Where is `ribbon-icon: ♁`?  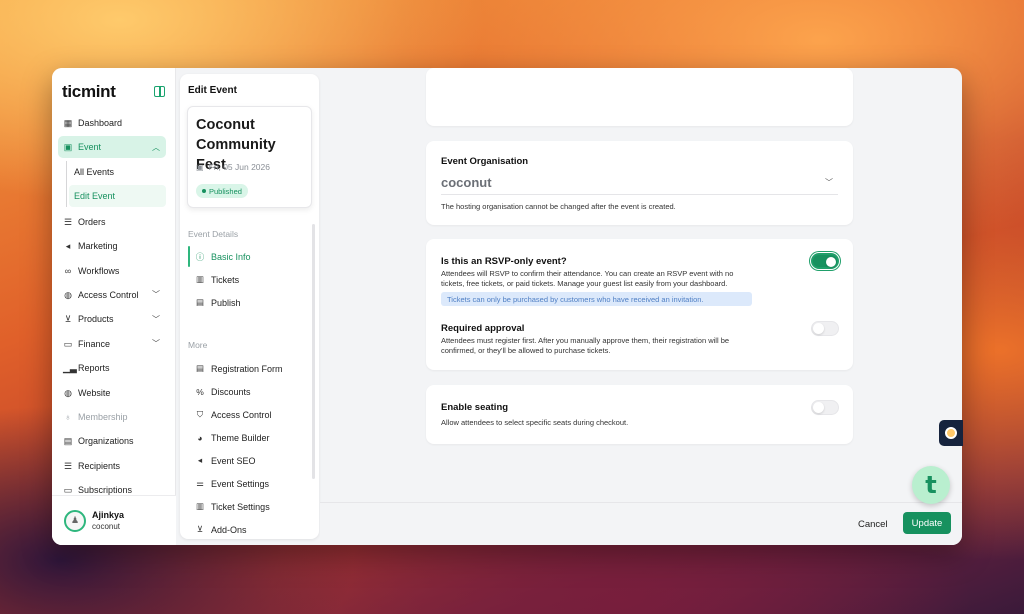 ribbon-icon: ♁ is located at coordinates (68, 416).